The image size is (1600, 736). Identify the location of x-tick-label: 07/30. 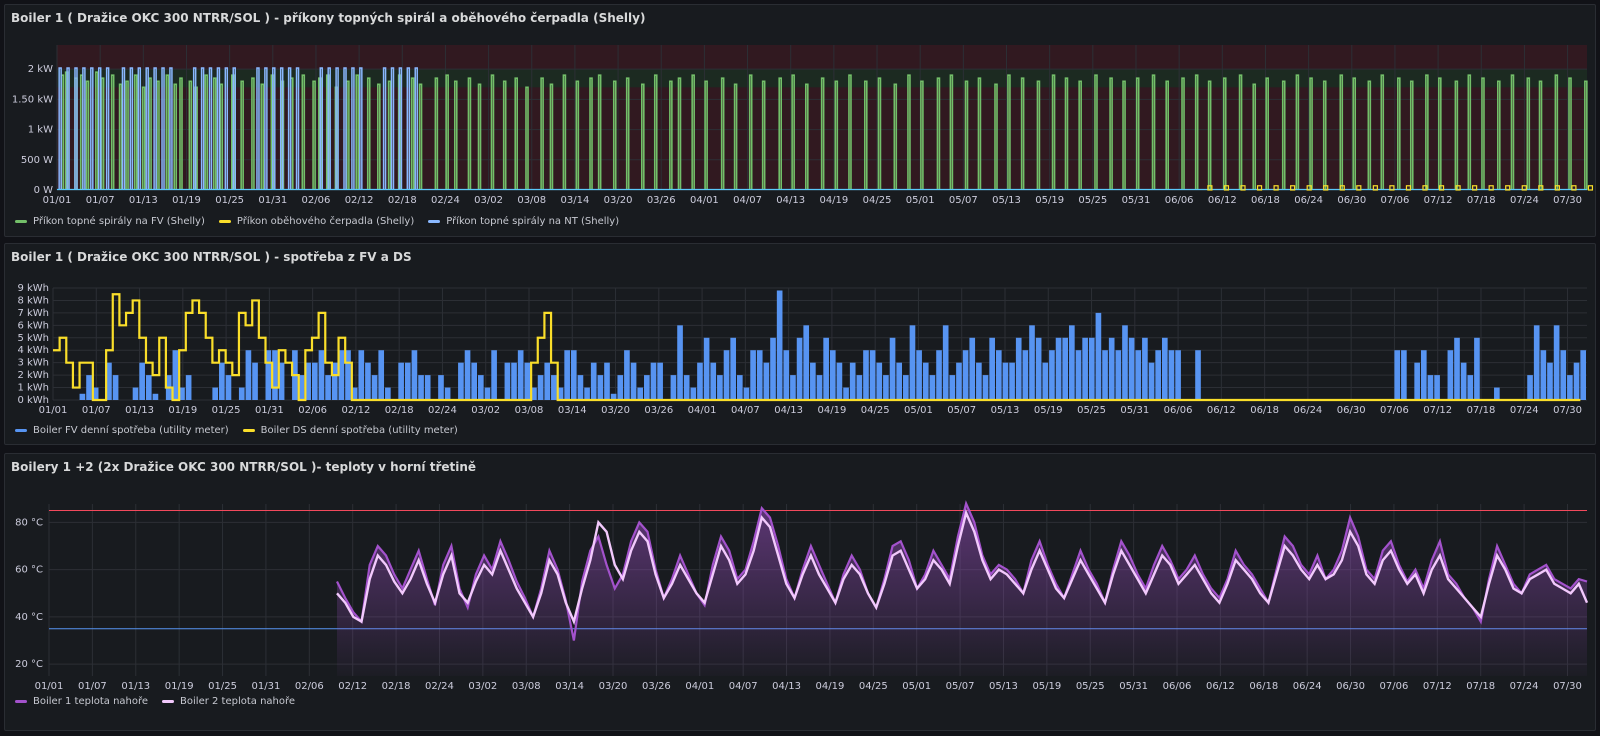
(1567, 686).